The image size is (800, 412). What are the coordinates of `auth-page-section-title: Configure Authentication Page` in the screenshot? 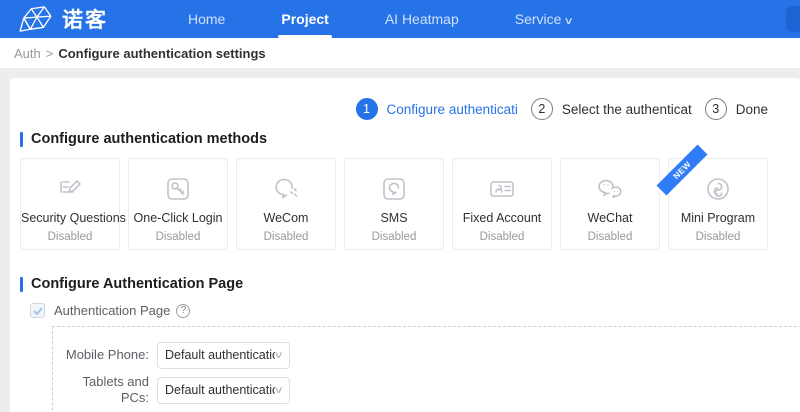 It's located at (137, 284).